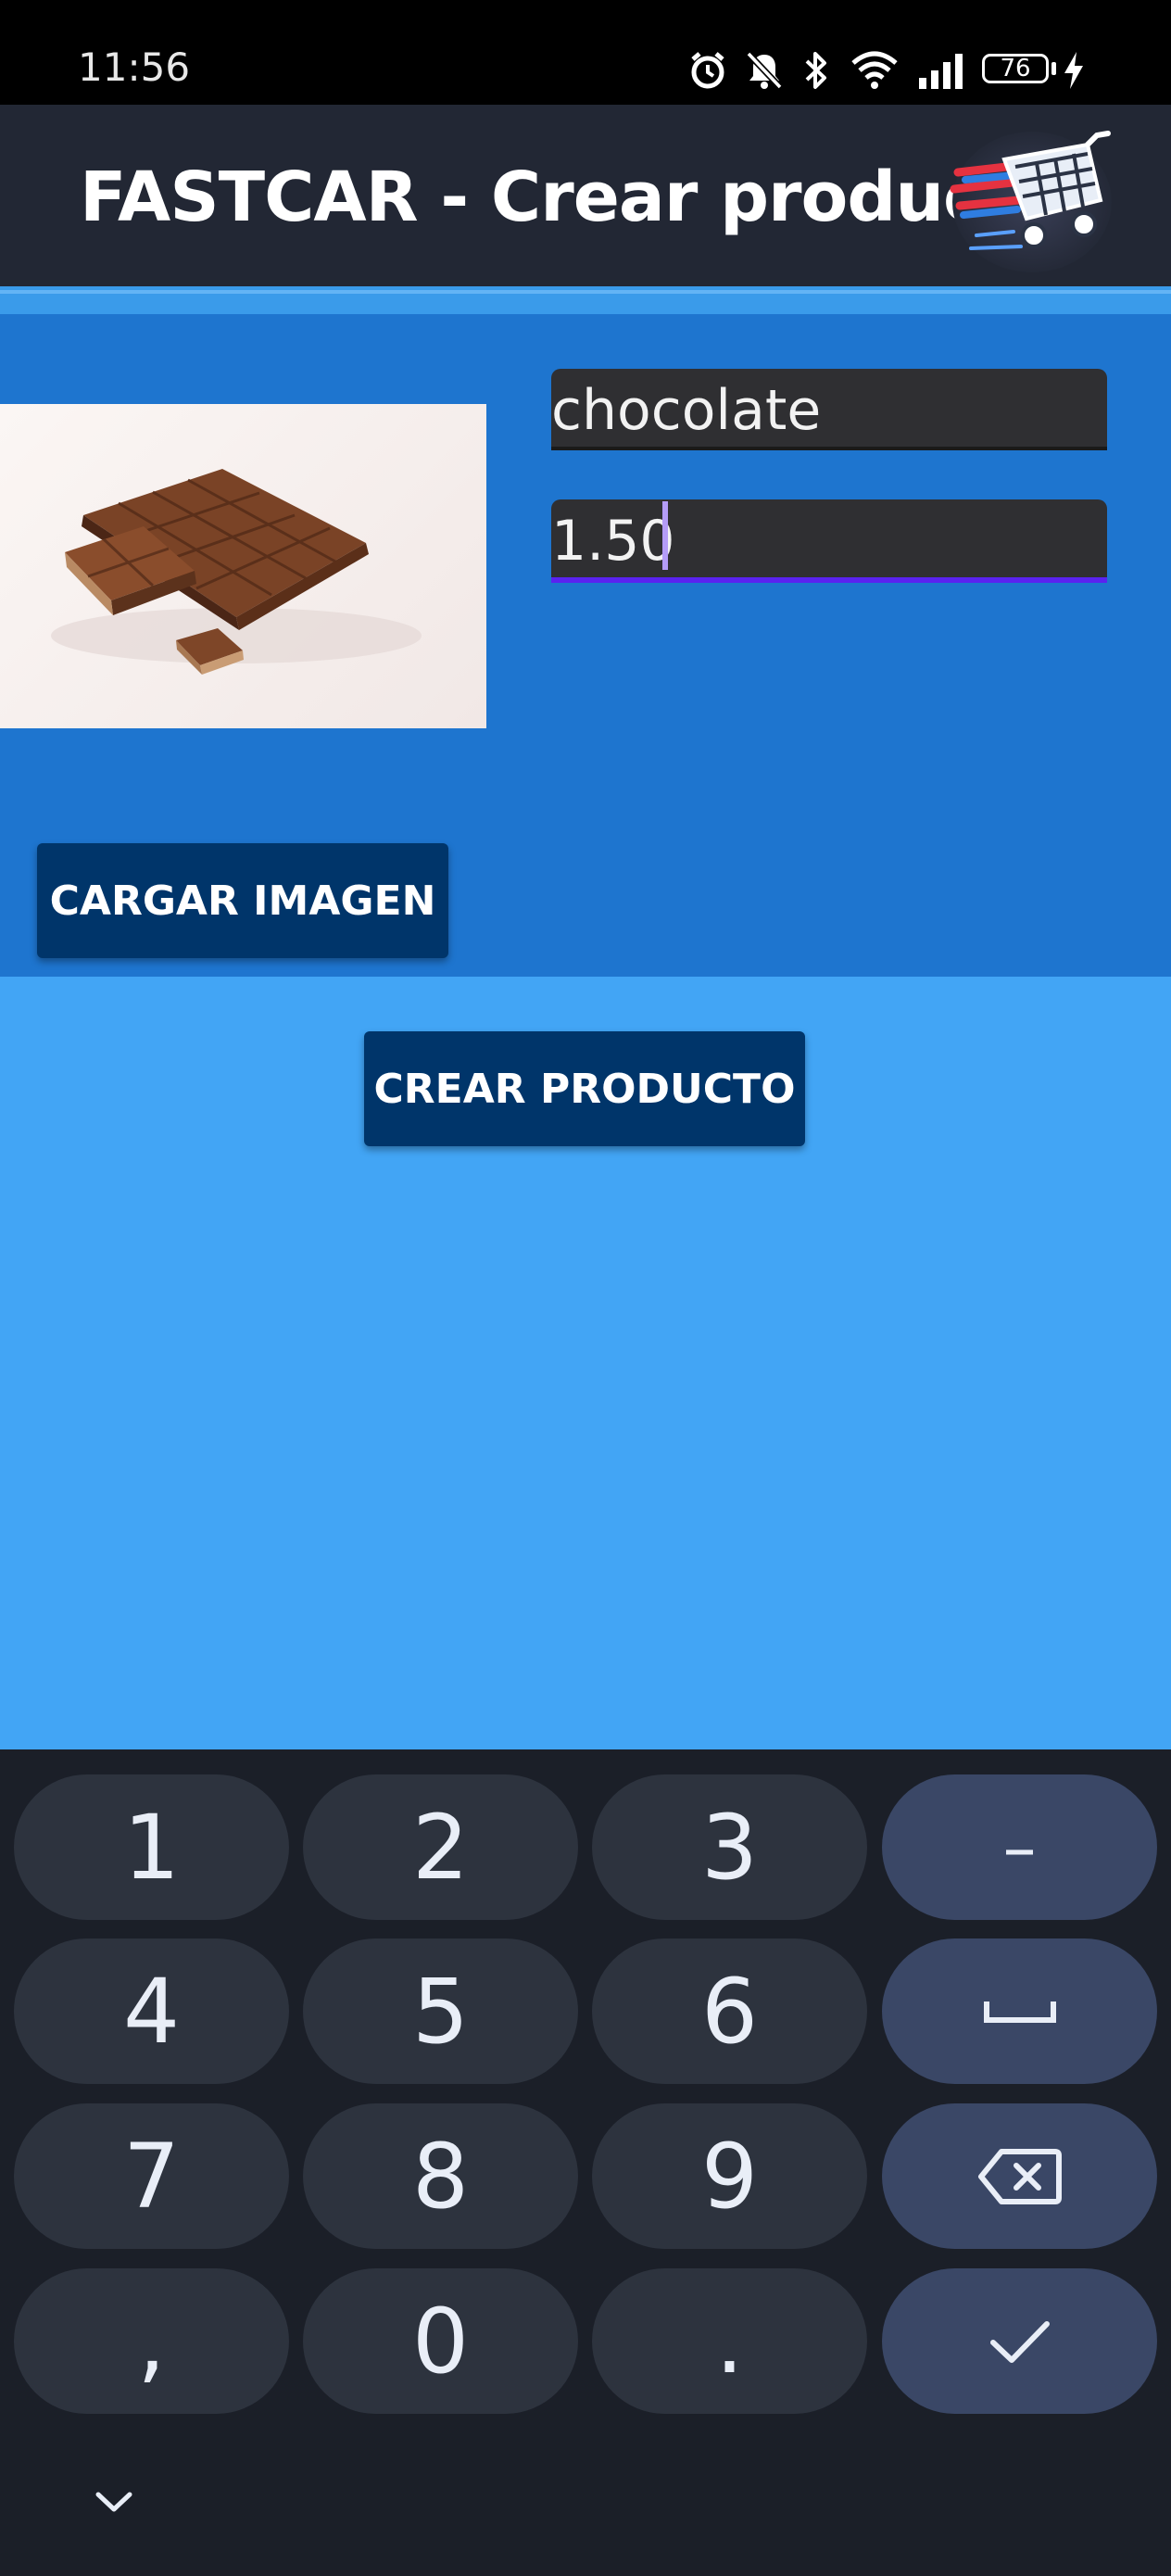 The width and height of the screenshot is (1171, 2576). I want to click on key-period: ., so click(730, 2341).